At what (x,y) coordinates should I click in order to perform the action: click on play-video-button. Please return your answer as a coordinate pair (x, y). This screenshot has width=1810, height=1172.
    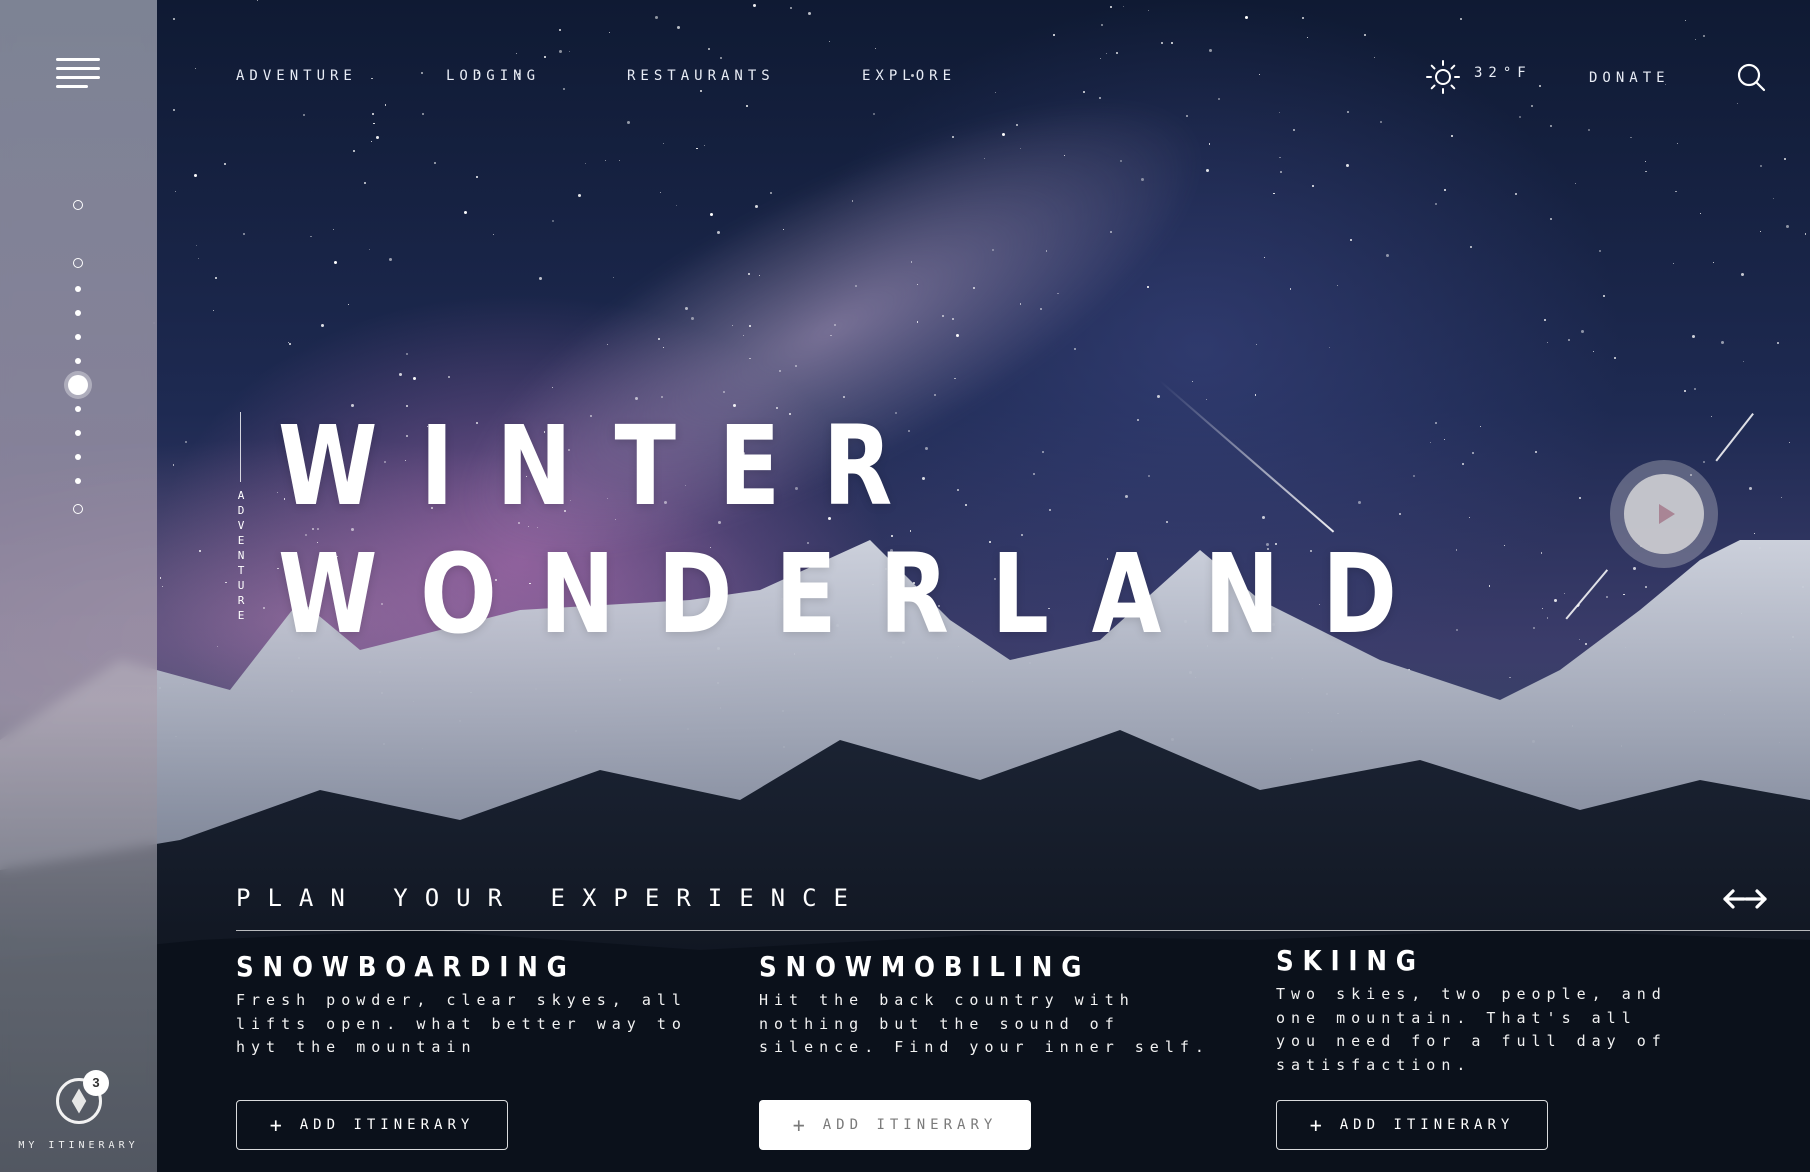
    Looking at the image, I should click on (1664, 514).